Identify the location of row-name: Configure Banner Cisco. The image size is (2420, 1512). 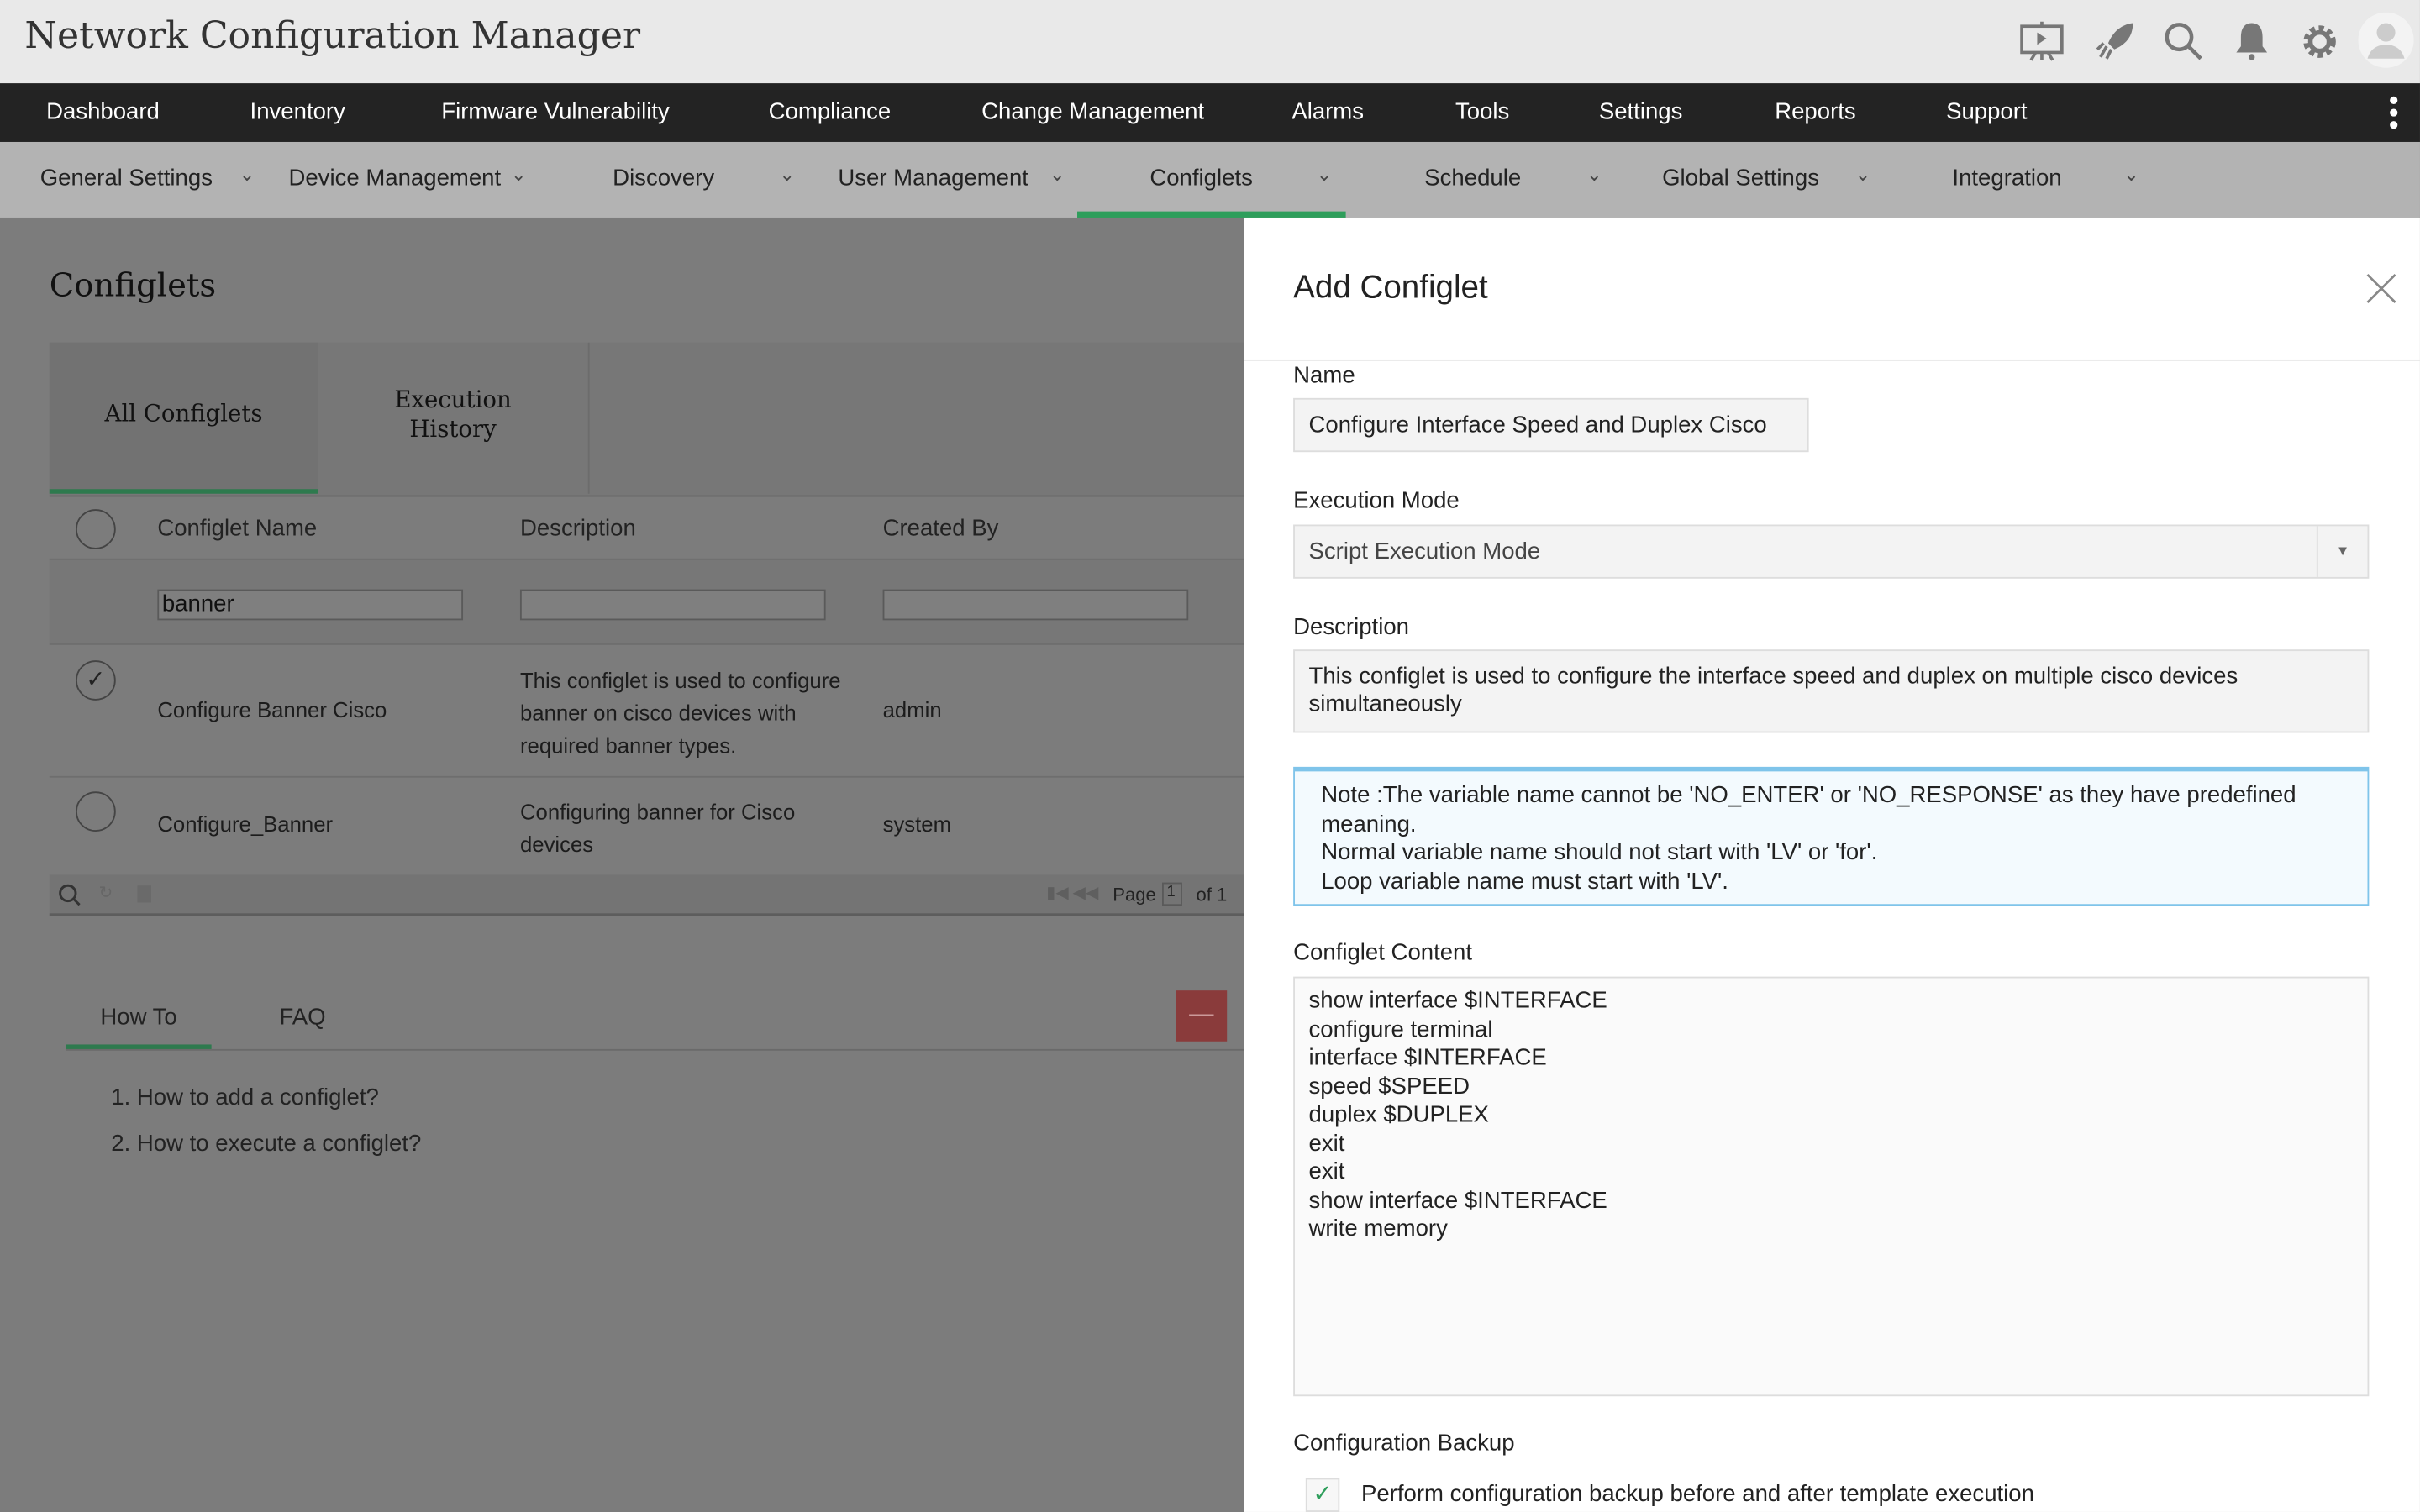
(272, 709).